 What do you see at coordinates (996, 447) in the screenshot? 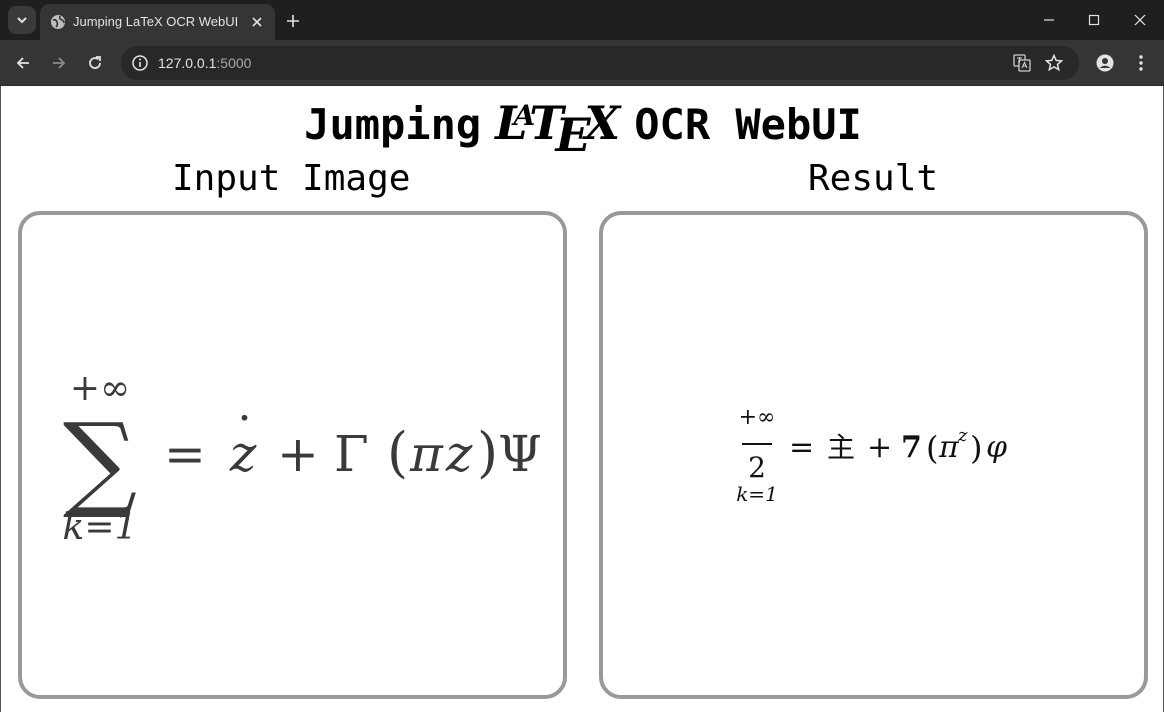
I see `result-phi: φ` at bounding box center [996, 447].